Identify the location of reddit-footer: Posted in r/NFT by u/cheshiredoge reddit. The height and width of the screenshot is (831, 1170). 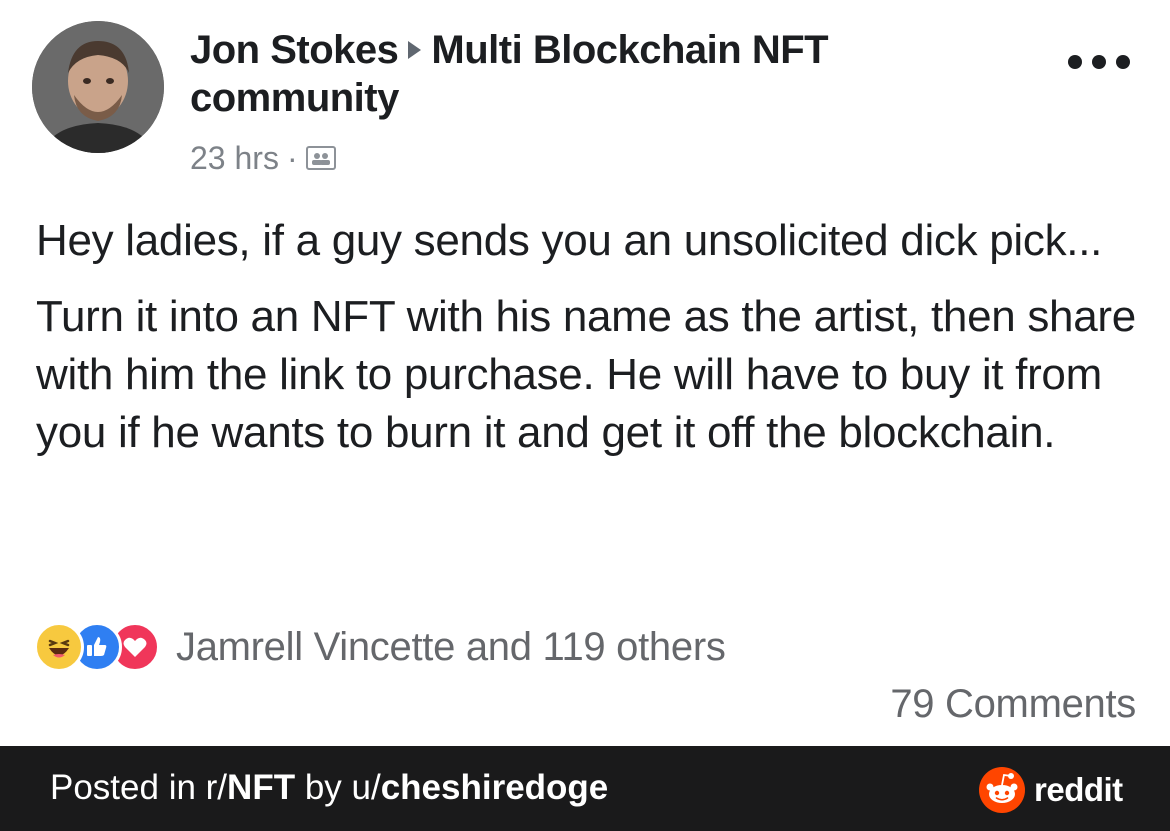
(585, 788).